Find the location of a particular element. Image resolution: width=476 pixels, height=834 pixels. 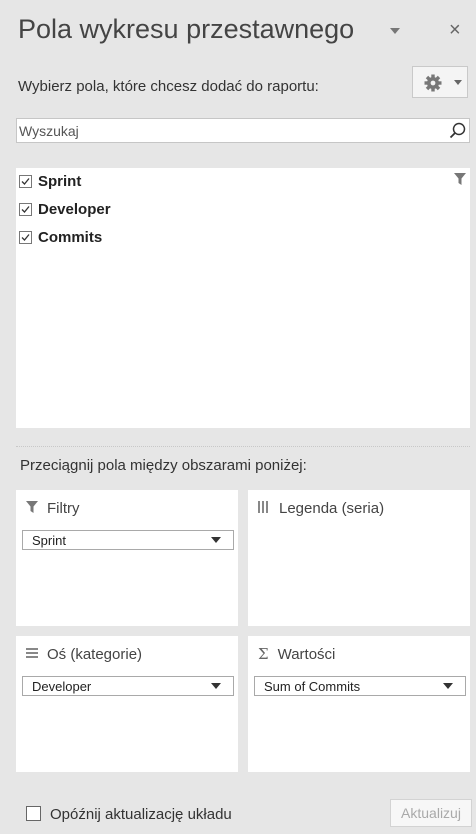

filters-area-header: Filtry is located at coordinates (53, 508).